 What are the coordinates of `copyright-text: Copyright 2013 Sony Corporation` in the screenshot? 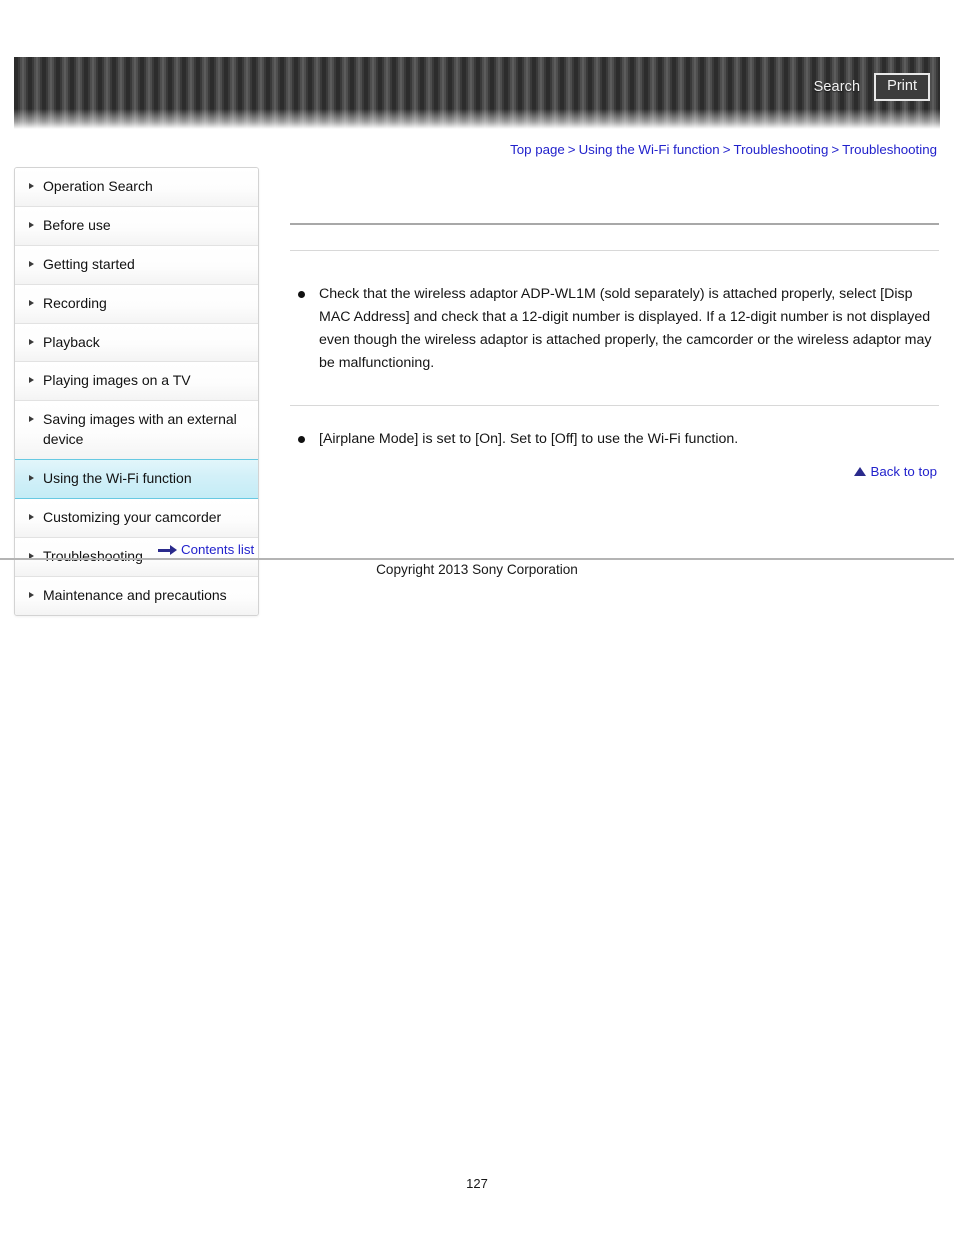 It's located at (477, 569).